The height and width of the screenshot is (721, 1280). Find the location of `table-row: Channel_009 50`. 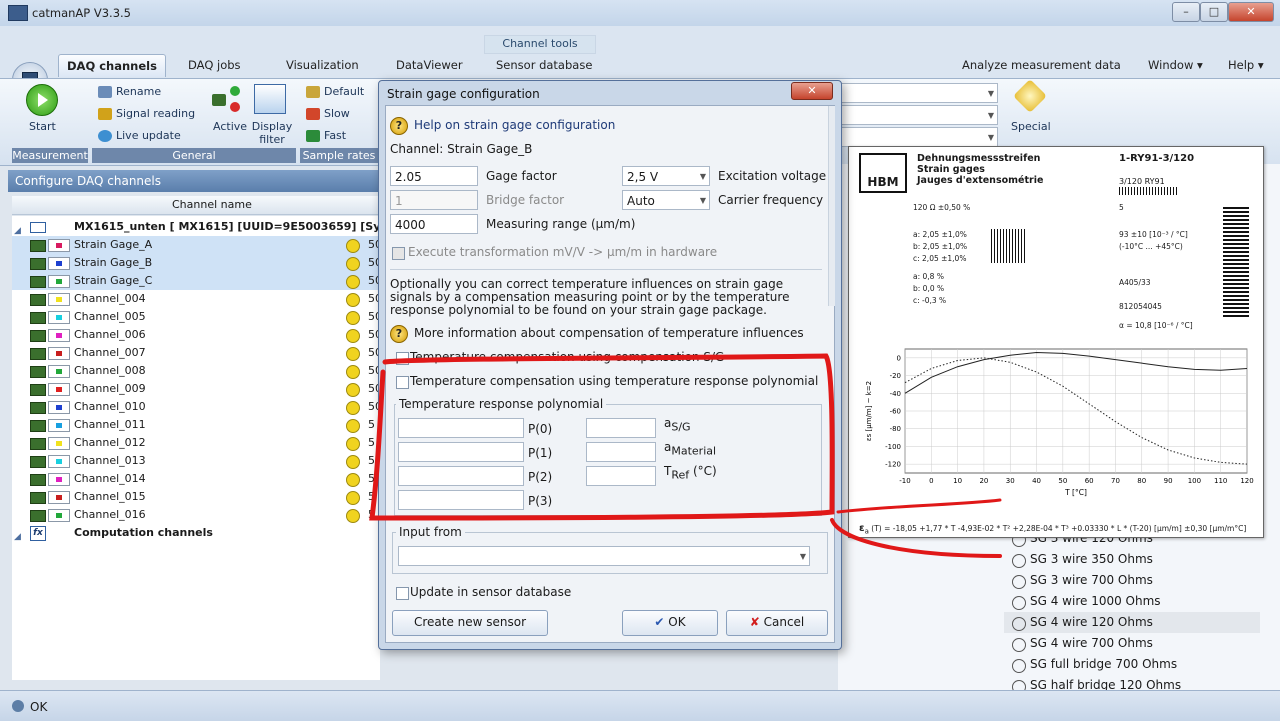

table-row: Channel_009 50 is located at coordinates (197, 389).